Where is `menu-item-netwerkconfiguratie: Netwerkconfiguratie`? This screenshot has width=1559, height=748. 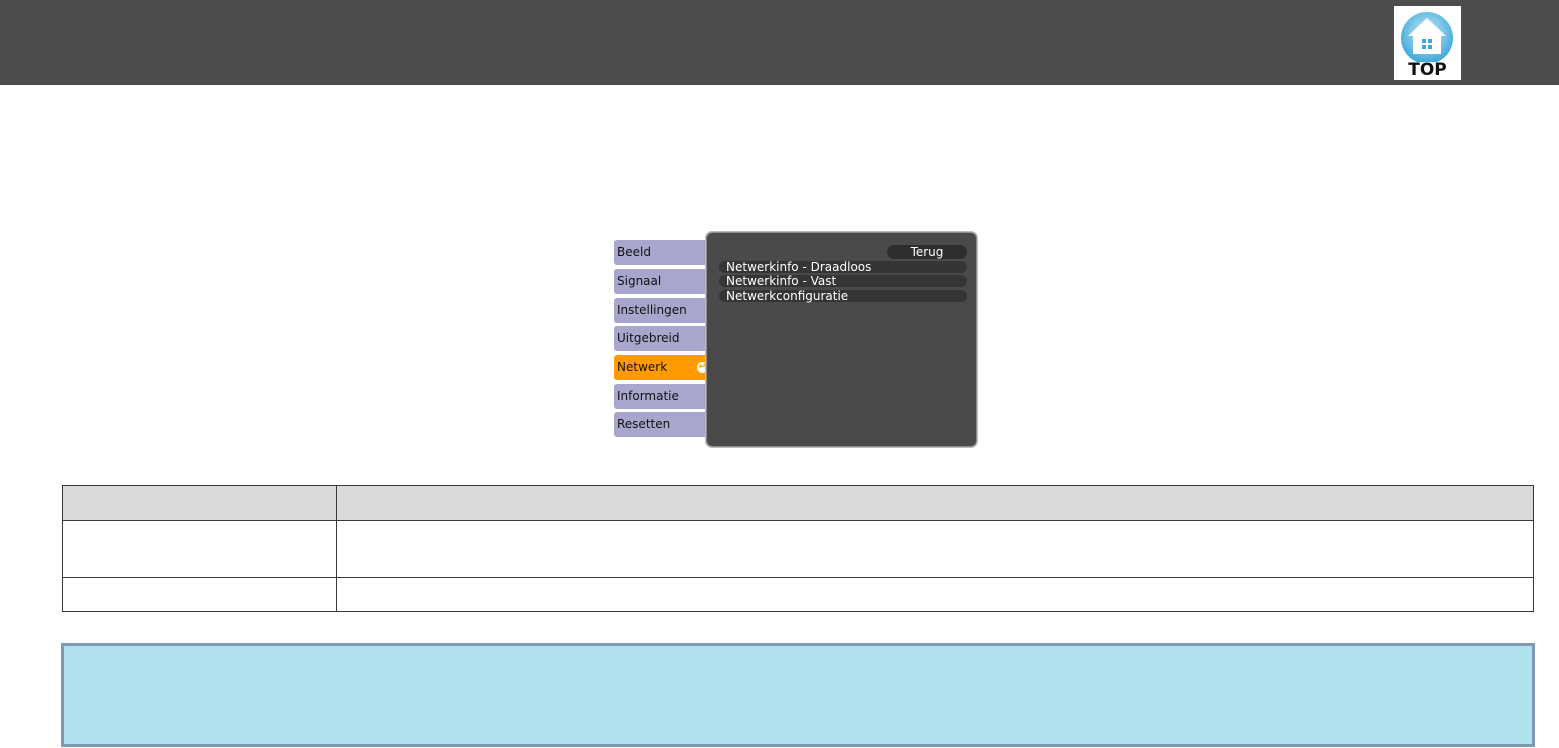 menu-item-netwerkconfiguratie: Netwerkconfiguratie is located at coordinates (843, 296).